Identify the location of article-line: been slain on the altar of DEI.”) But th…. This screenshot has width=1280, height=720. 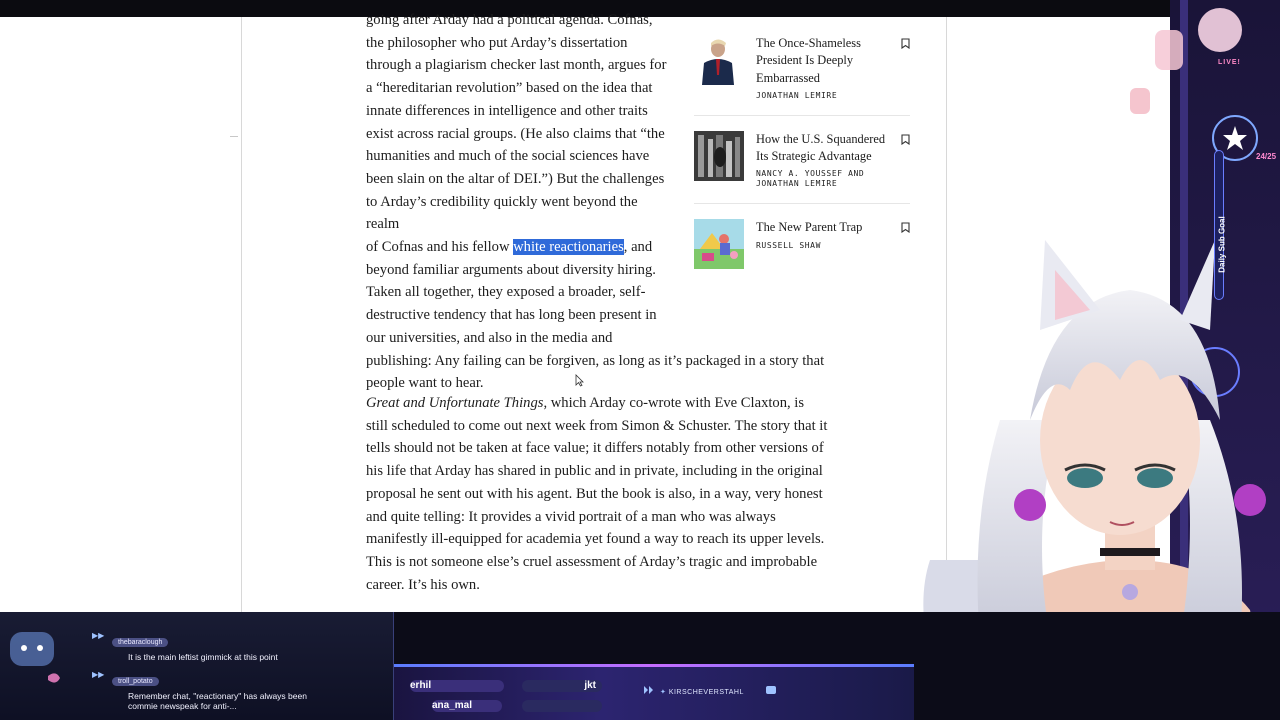
(515, 178).